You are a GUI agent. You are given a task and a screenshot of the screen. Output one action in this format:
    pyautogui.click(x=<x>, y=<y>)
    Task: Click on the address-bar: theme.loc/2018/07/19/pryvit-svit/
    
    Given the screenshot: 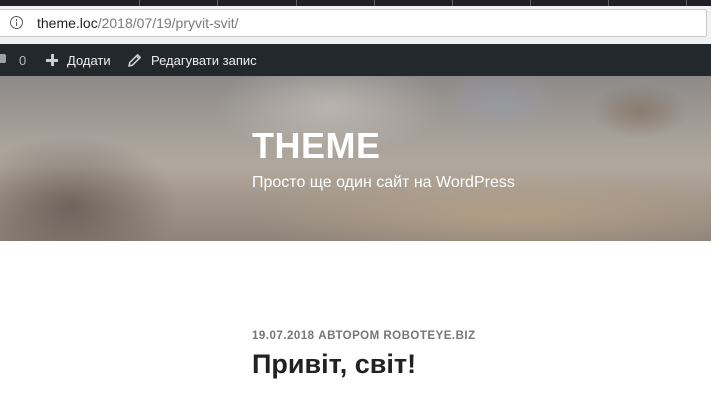 What is the action you would take?
    pyautogui.click(x=353, y=23)
    